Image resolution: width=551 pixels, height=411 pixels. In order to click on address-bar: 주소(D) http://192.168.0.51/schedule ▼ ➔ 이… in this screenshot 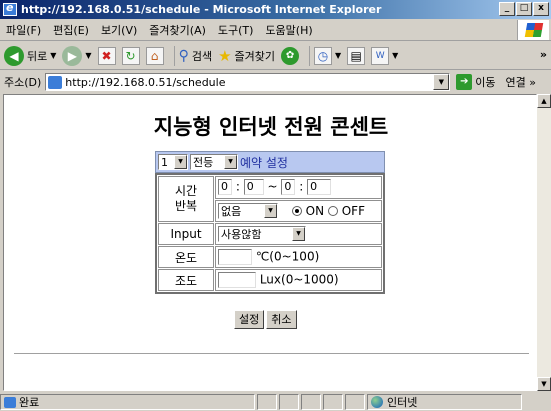, I will do `click(275, 82)`.